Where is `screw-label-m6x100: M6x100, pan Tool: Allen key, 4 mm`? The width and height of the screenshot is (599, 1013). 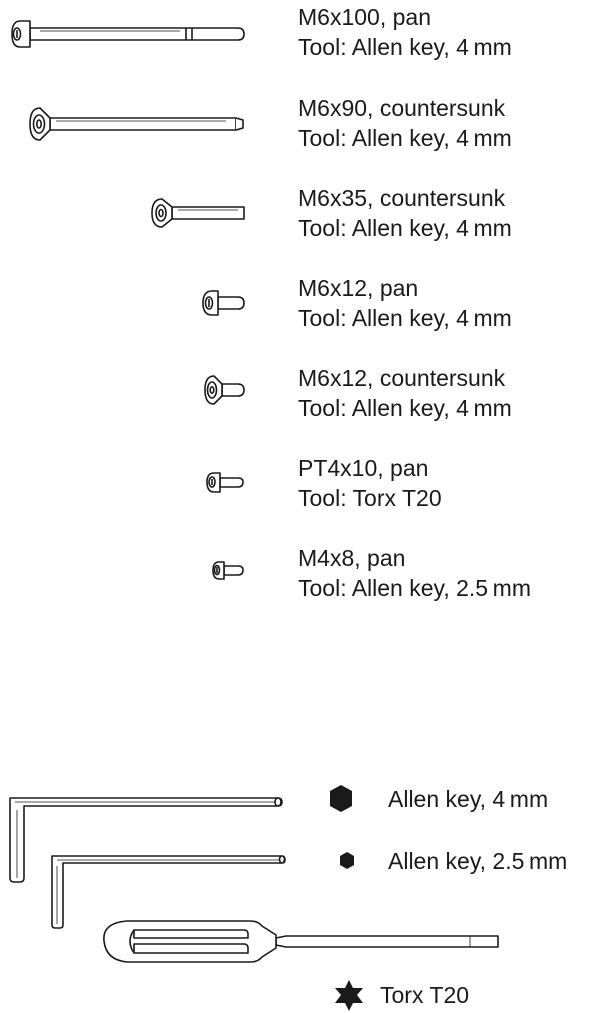
screw-label-m6x100: M6x100, pan Tool: Allen key, 4 mm is located at coordinates (405, 32).